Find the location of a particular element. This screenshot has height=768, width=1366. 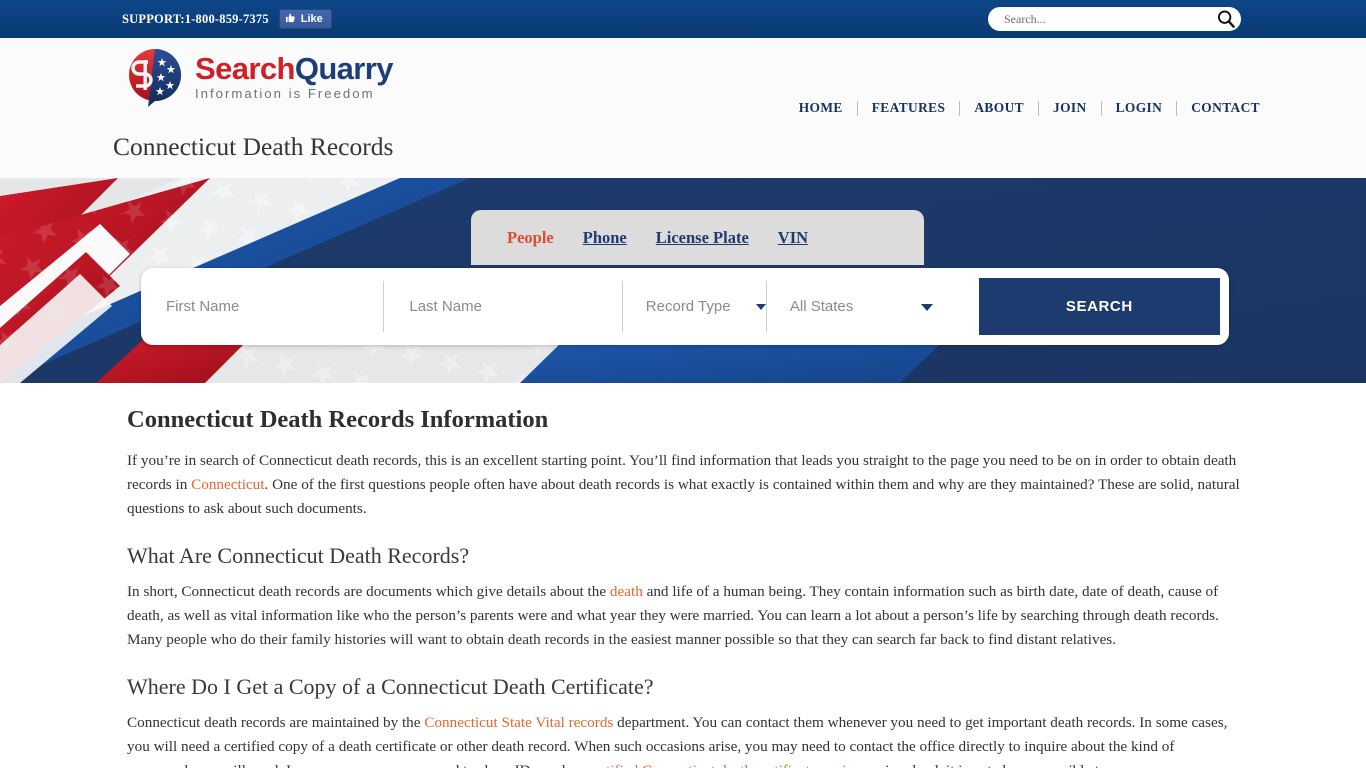

facebook-like-label: Like is located at coordinates (311, 18).